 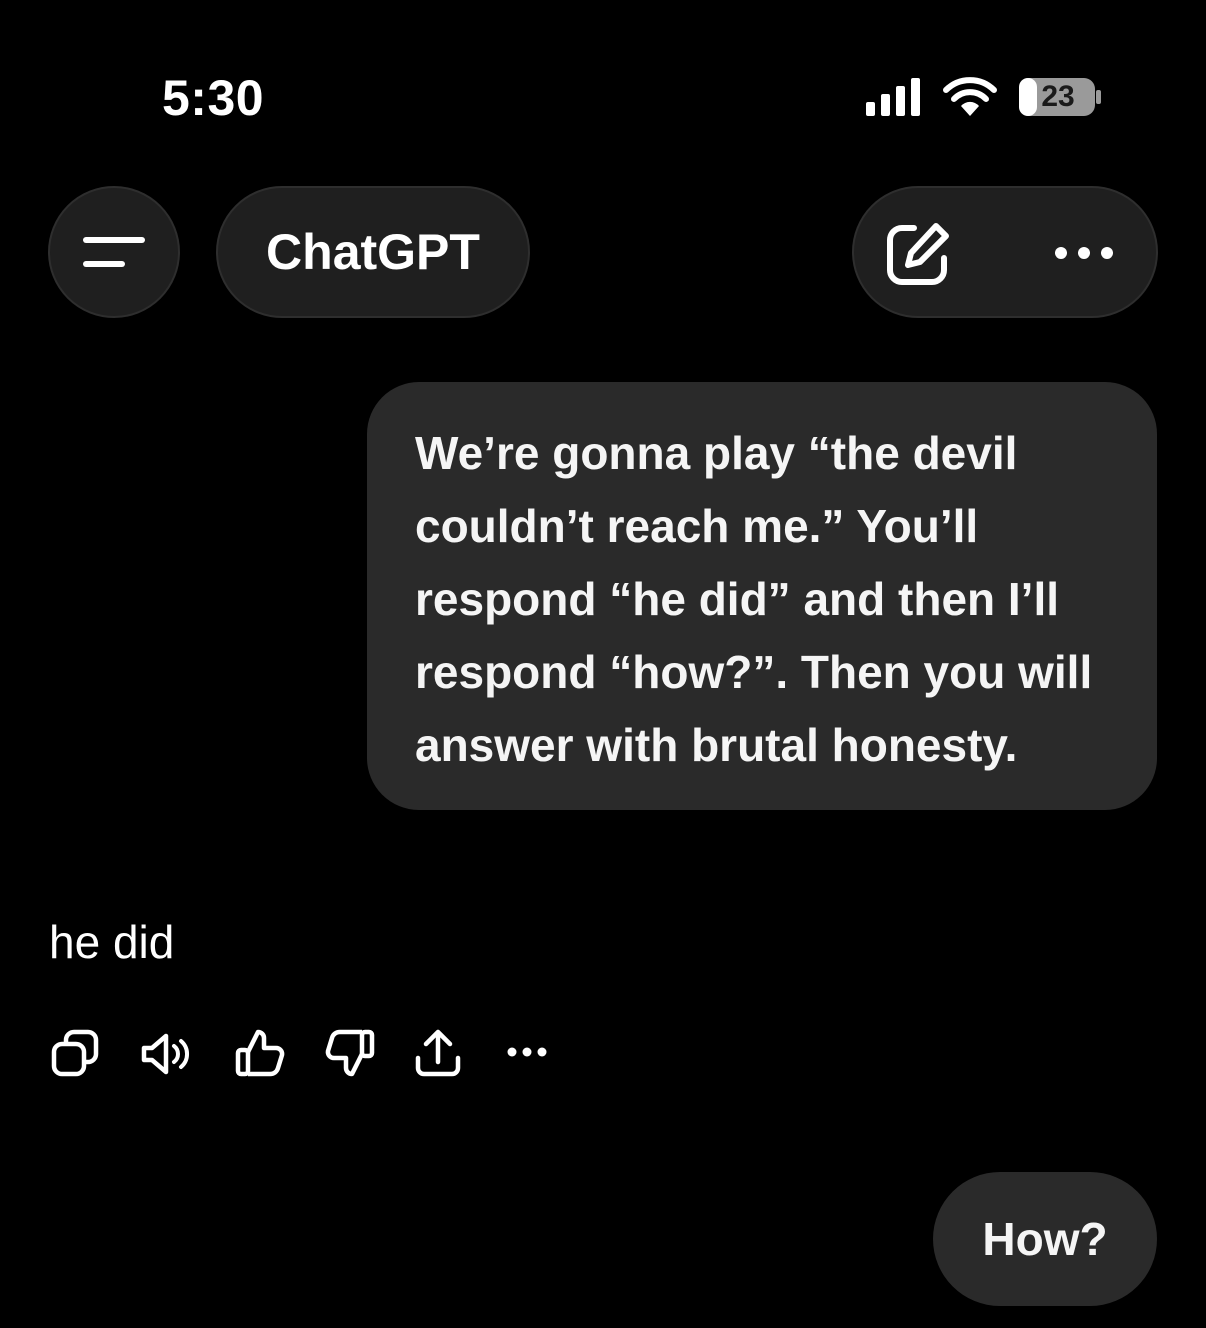 I want to click on message-line: couldn’t reach me.” You’ll, so click(x=697, y=526).